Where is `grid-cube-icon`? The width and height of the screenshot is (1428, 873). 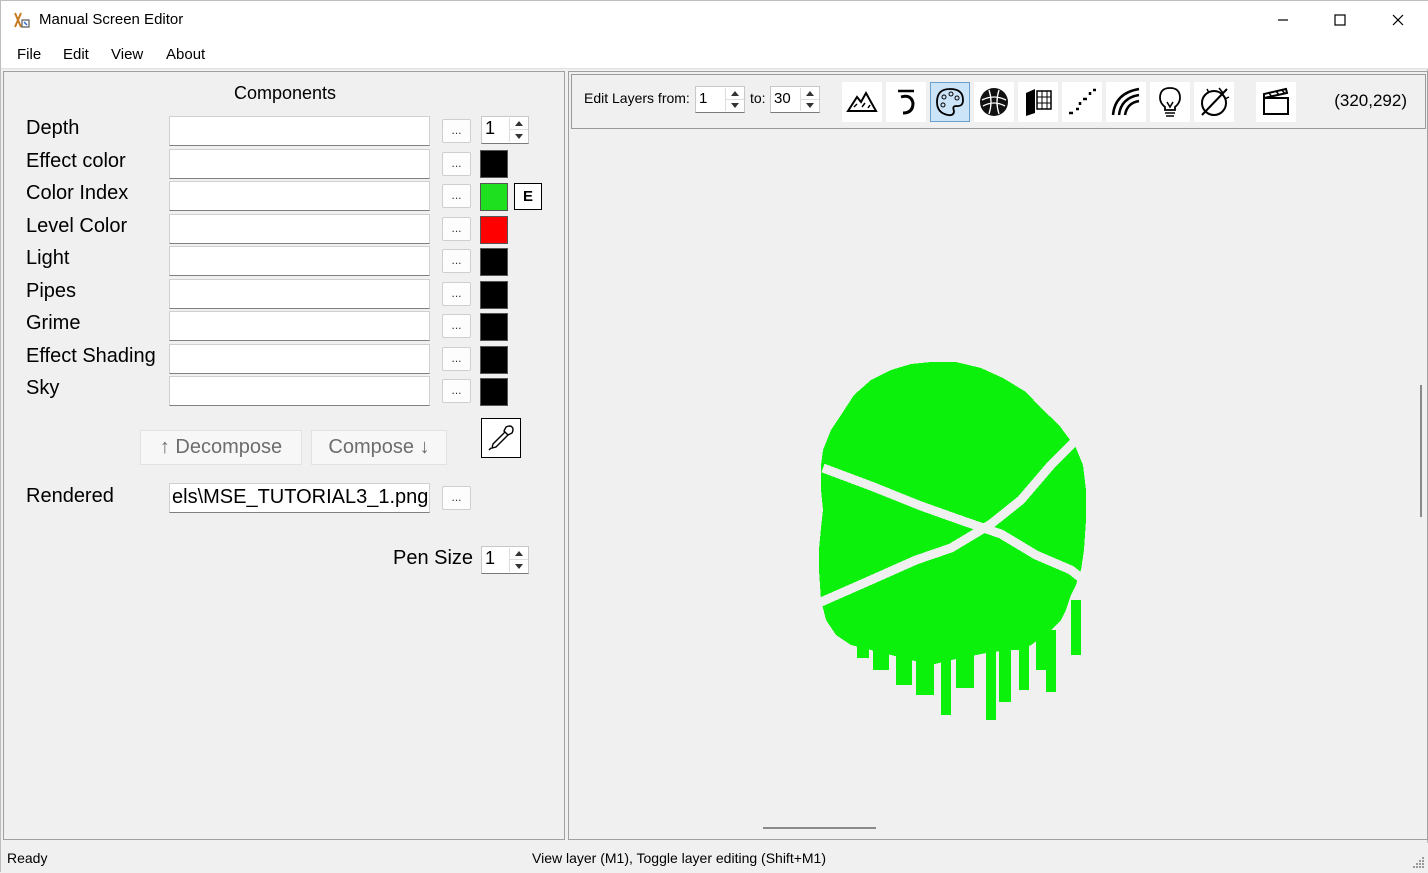
grid-cube-icon is located at coordinates (1039, 102).